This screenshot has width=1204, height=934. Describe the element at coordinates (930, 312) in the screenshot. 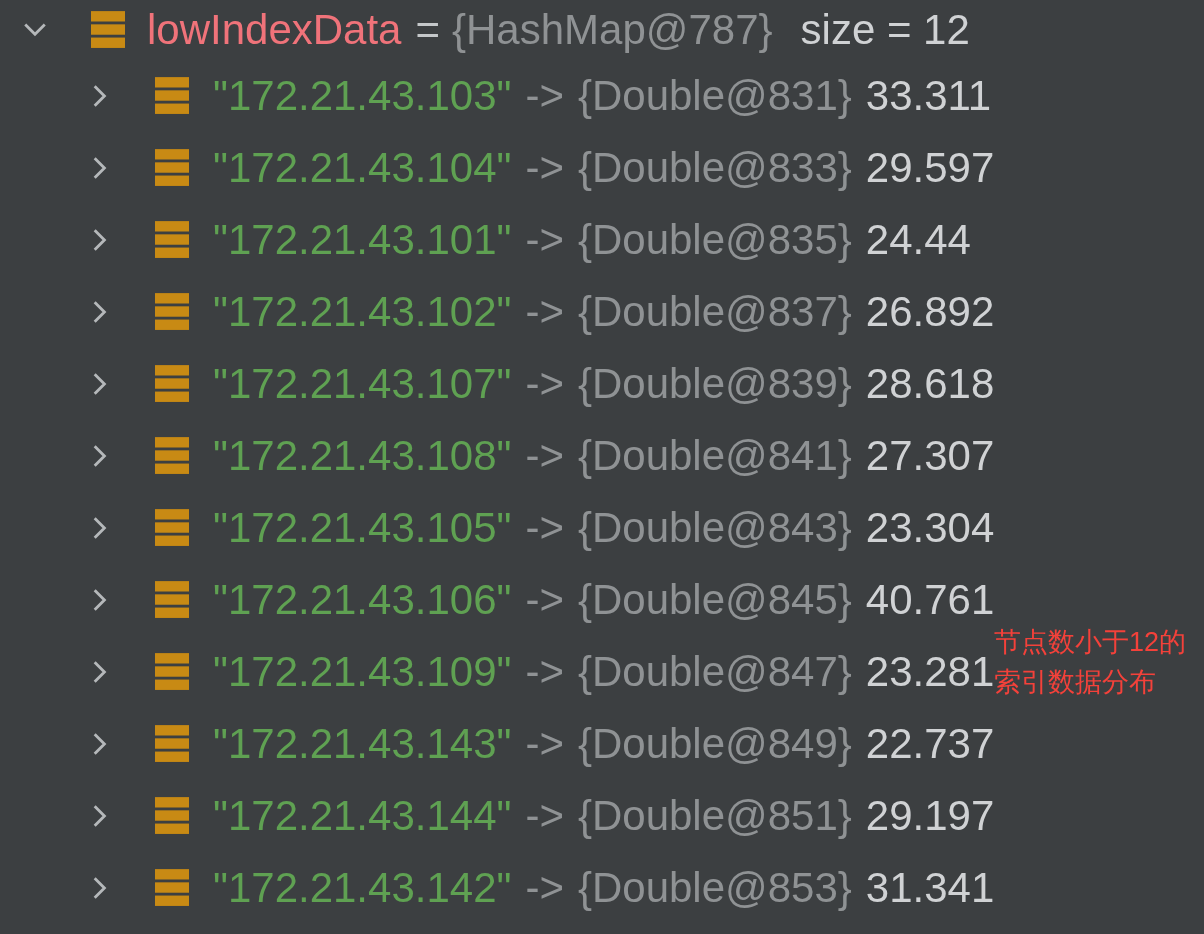

I see `value-text: 26.892` at that location.